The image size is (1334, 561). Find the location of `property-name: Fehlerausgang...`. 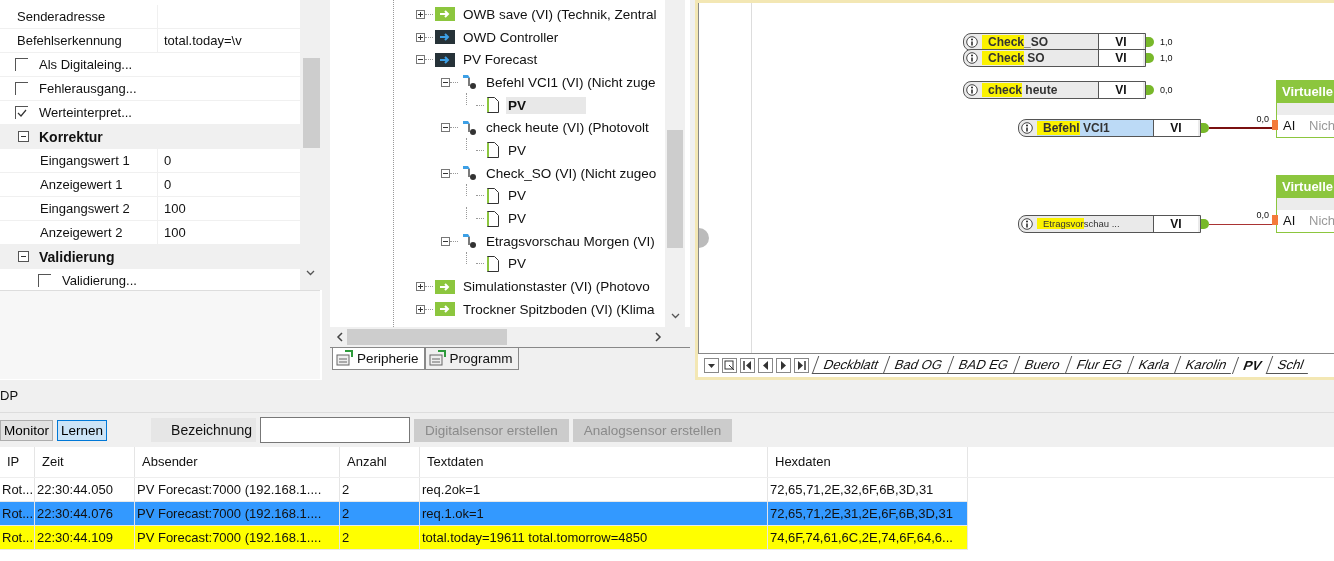

property-name: Fehlerausgang... is located at coordinates (88, 88).